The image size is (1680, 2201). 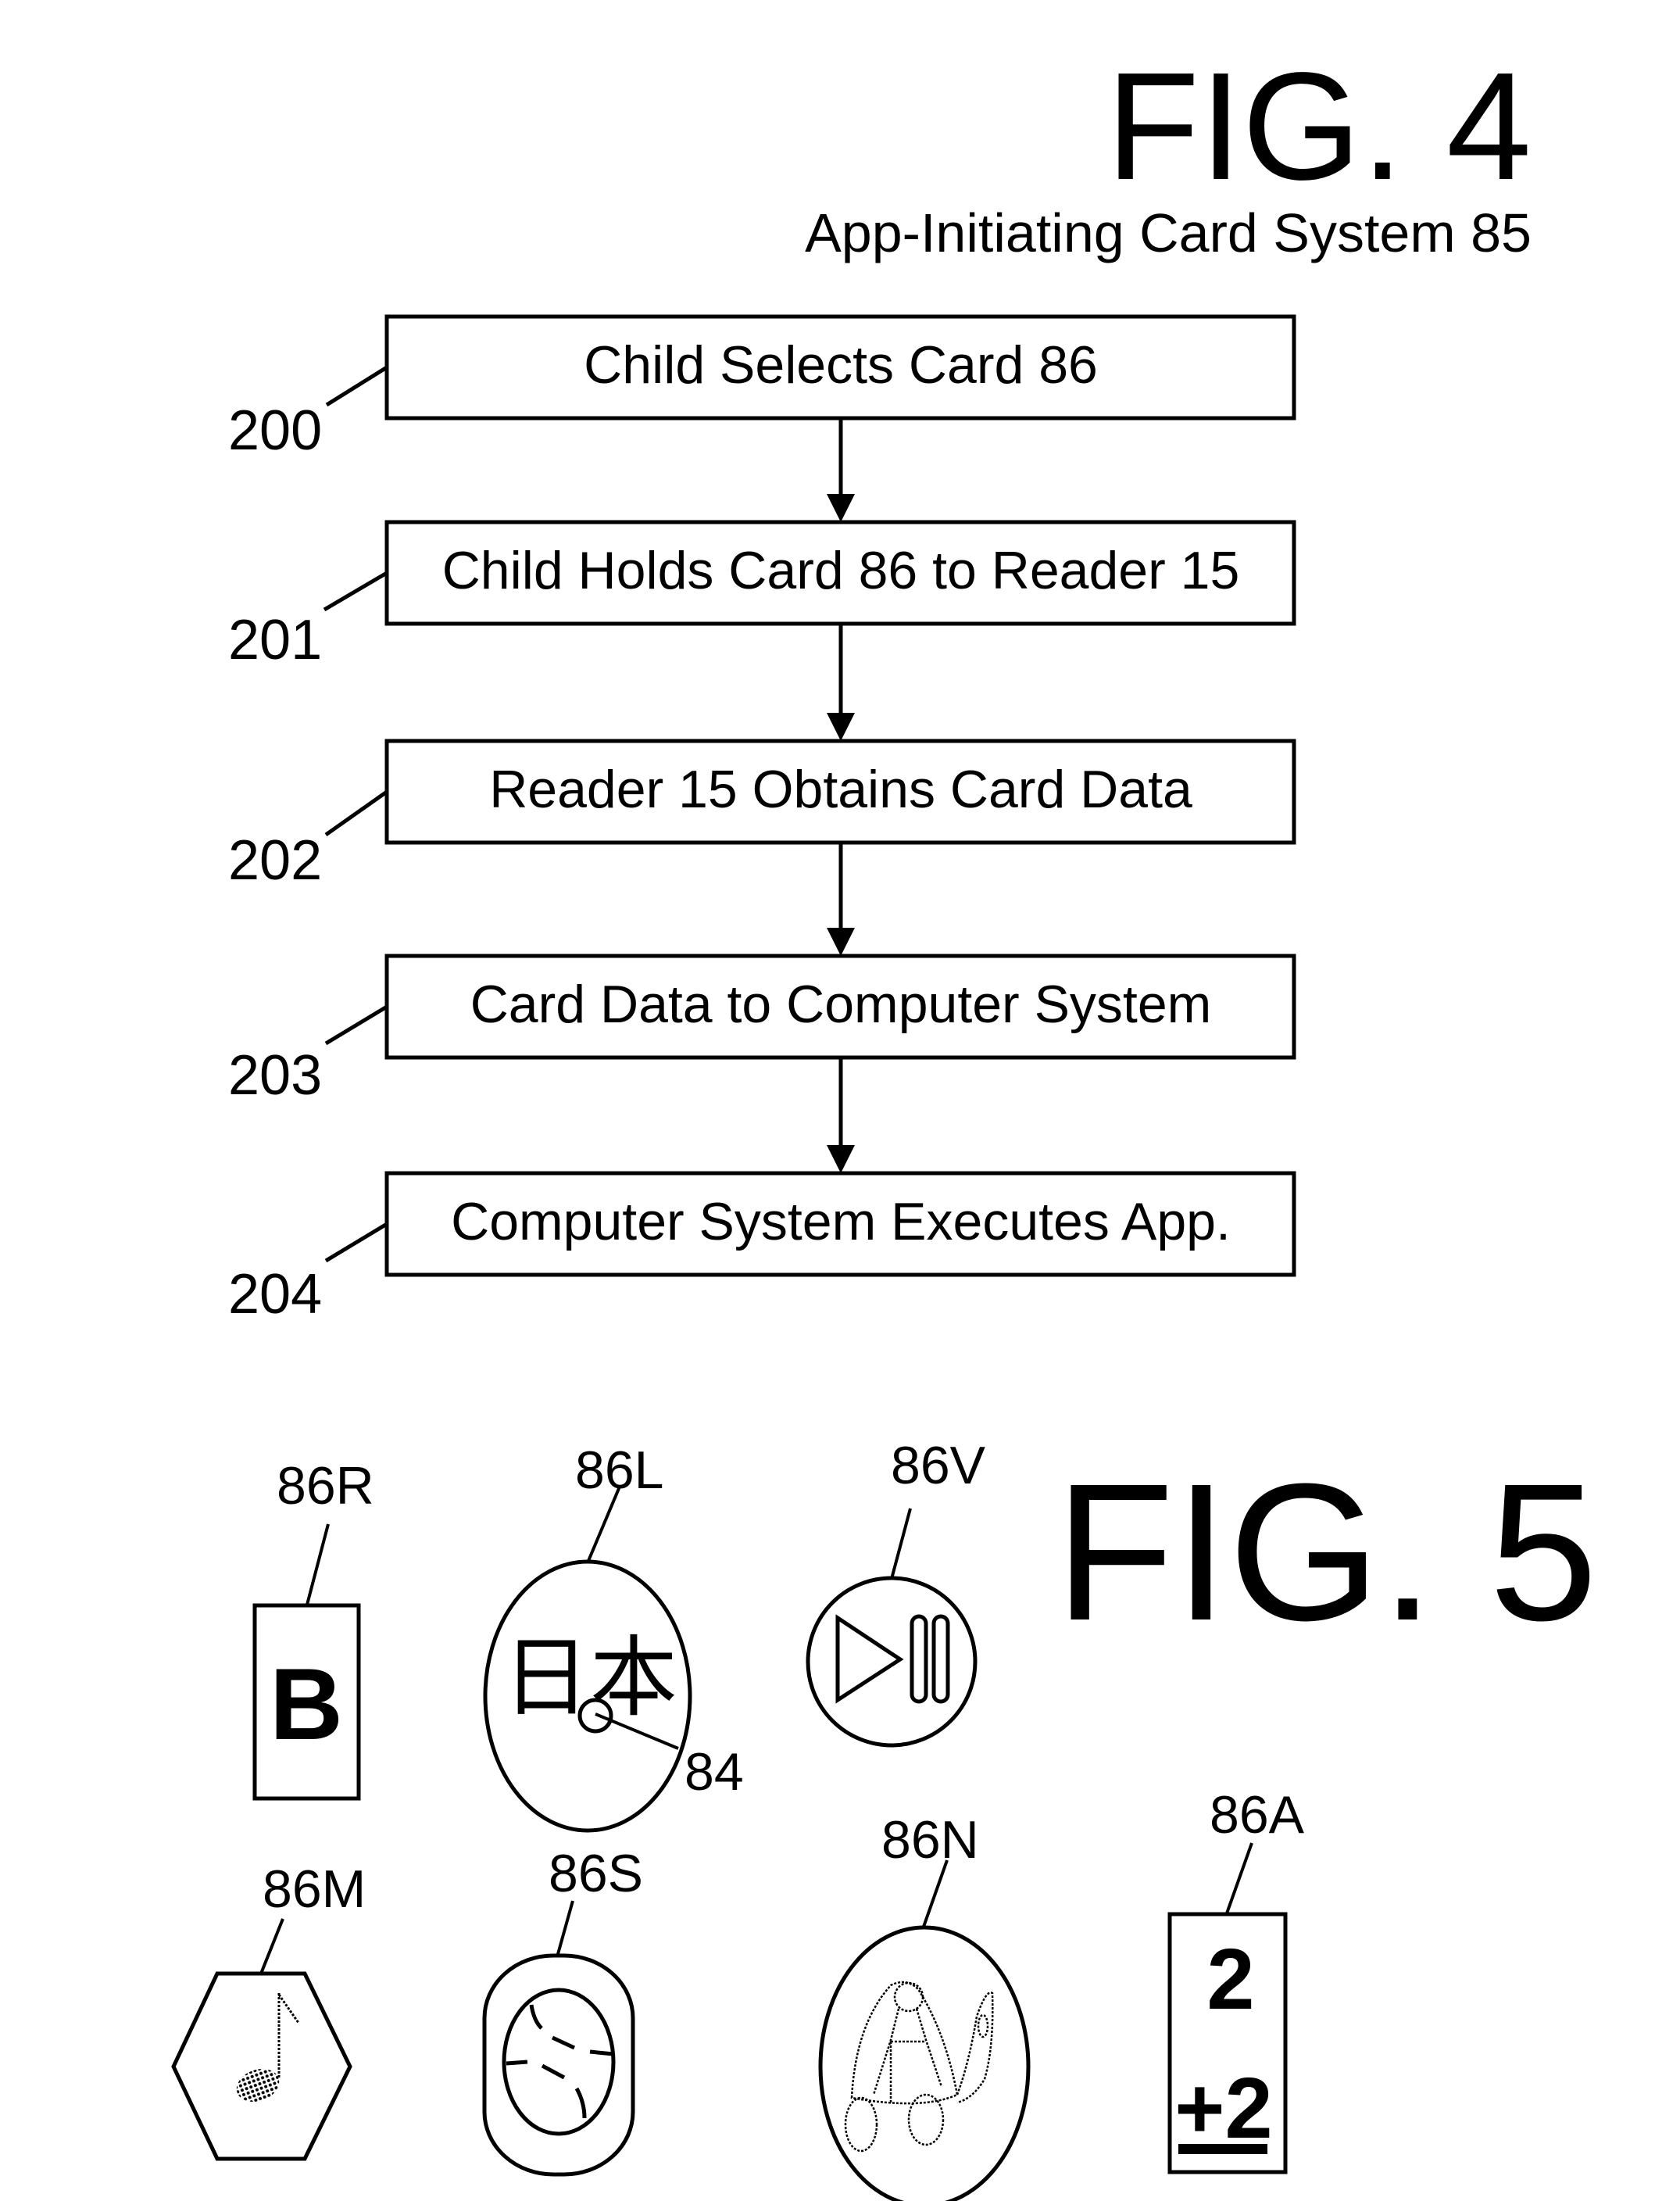 I want to click on step-label-202: Reader 15 Obtains Card Data, so click(x=840, y=789).